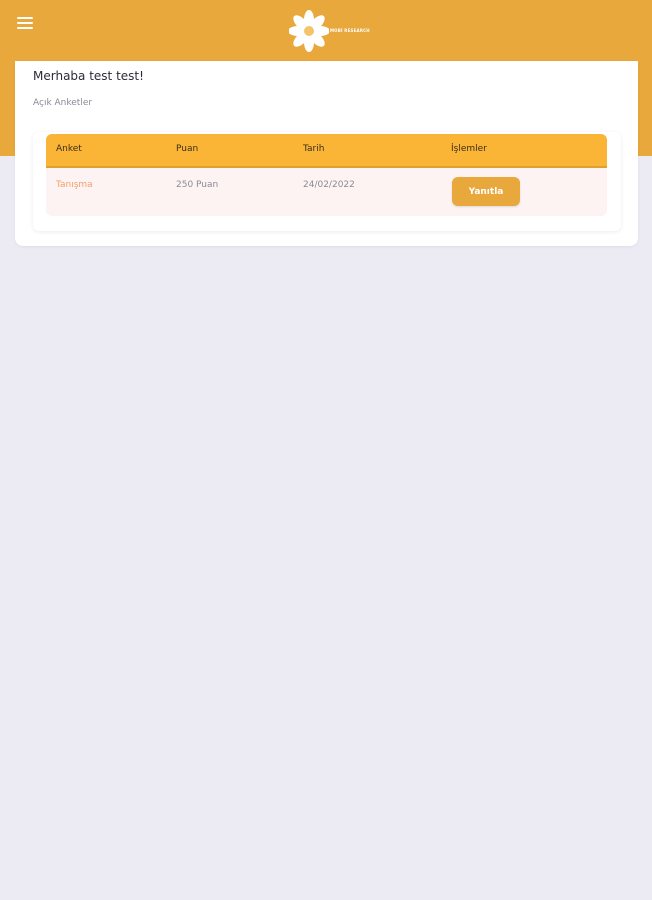 The height and width of the screenshot is (900, 652). I want to click on column-header-points: Puan, so click(187, 149).